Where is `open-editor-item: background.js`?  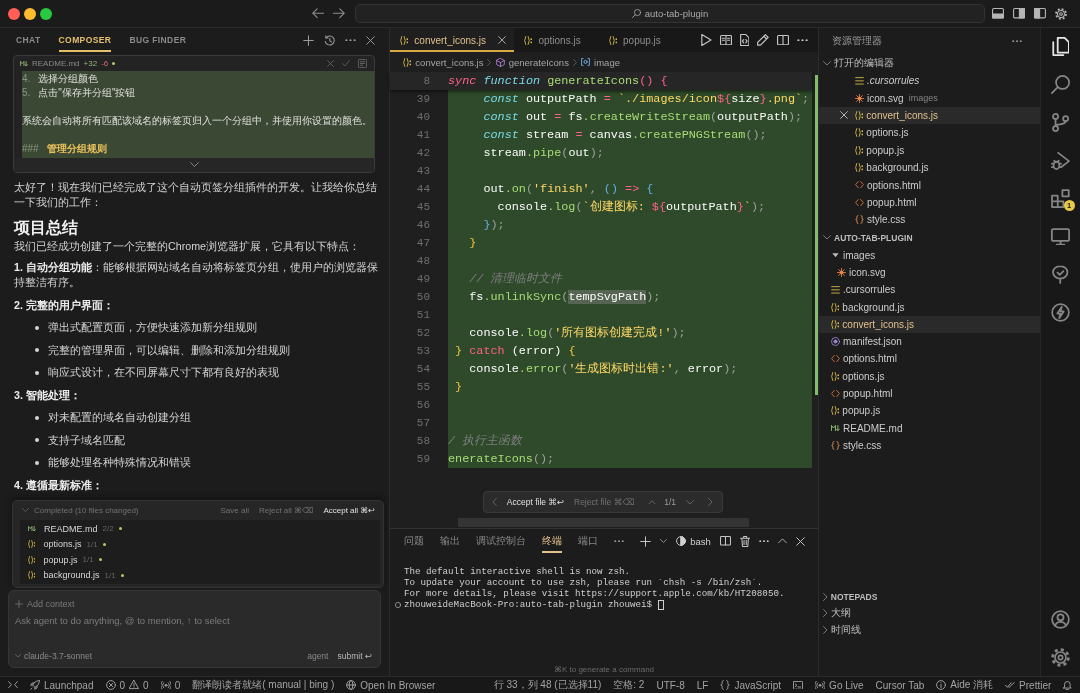
open-editor-item: background.js is located at coordinates (929, 167).